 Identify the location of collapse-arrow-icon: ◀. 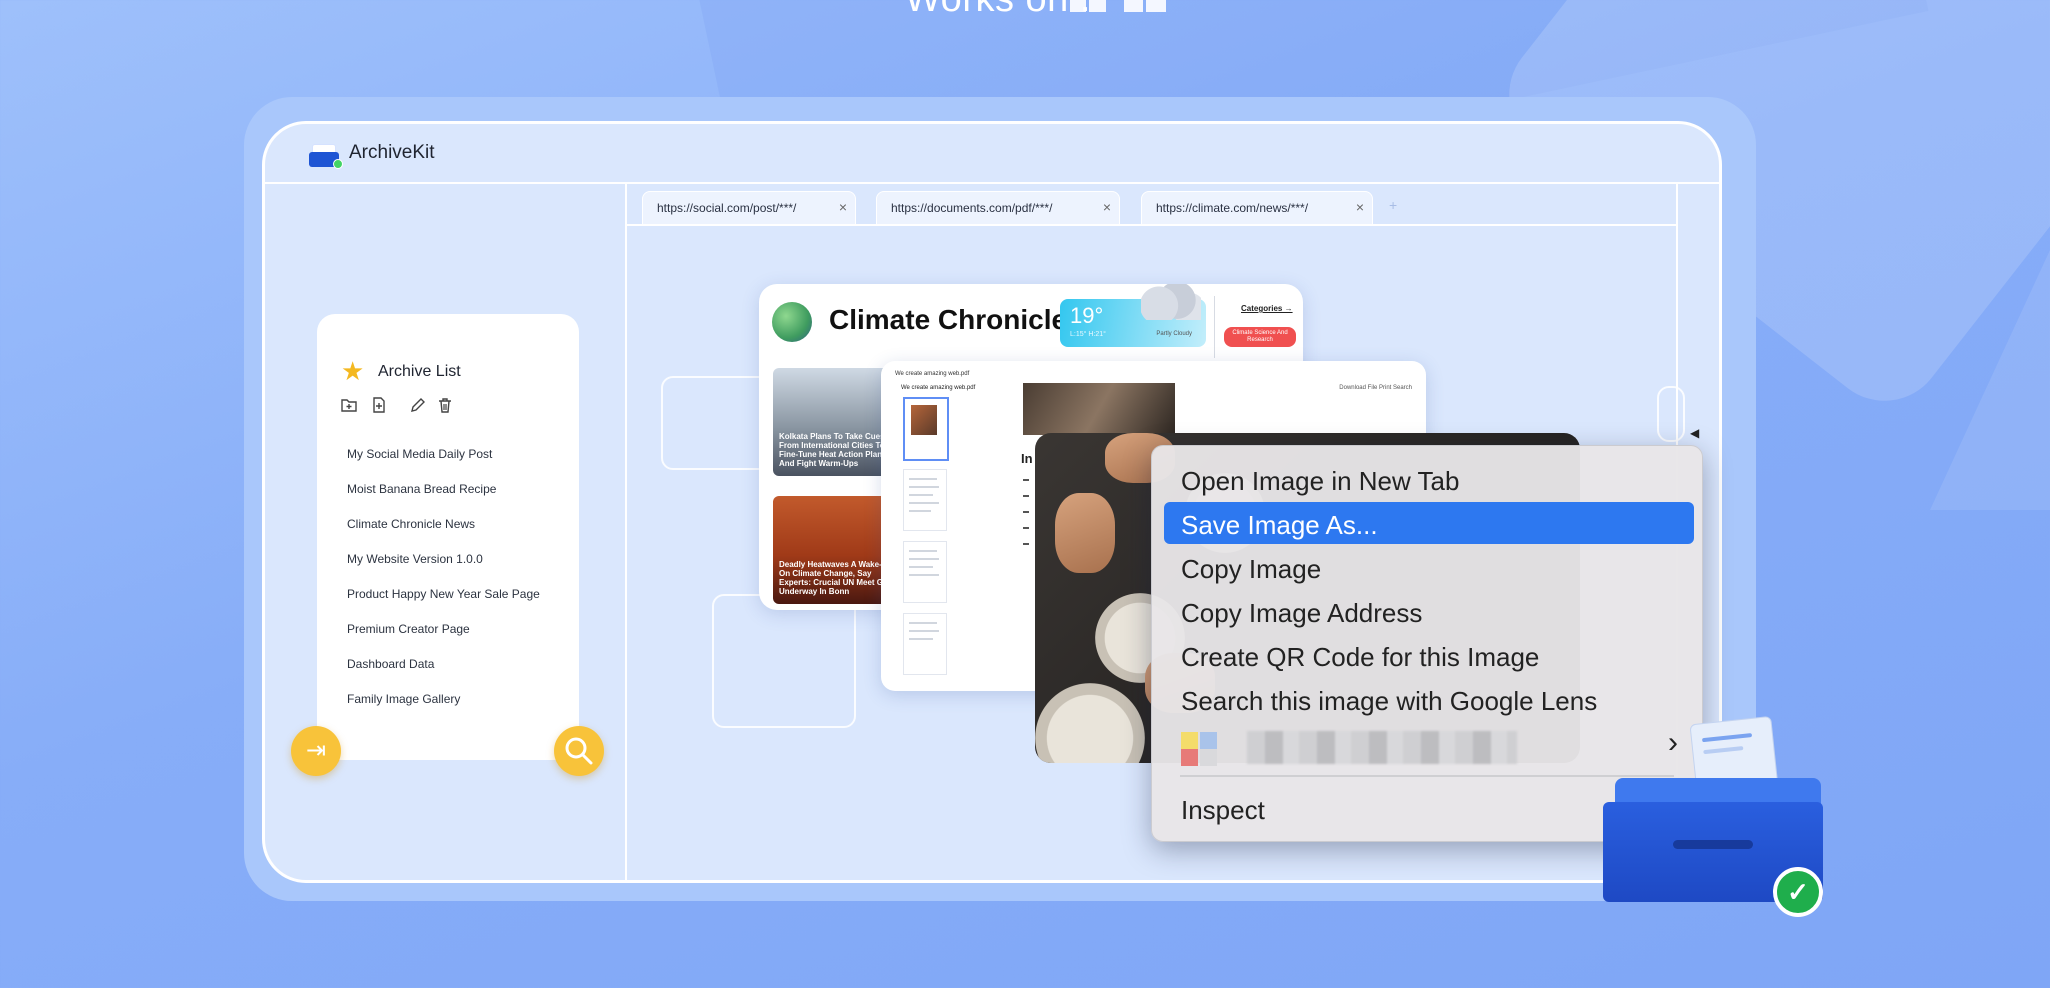
(1694, 433).